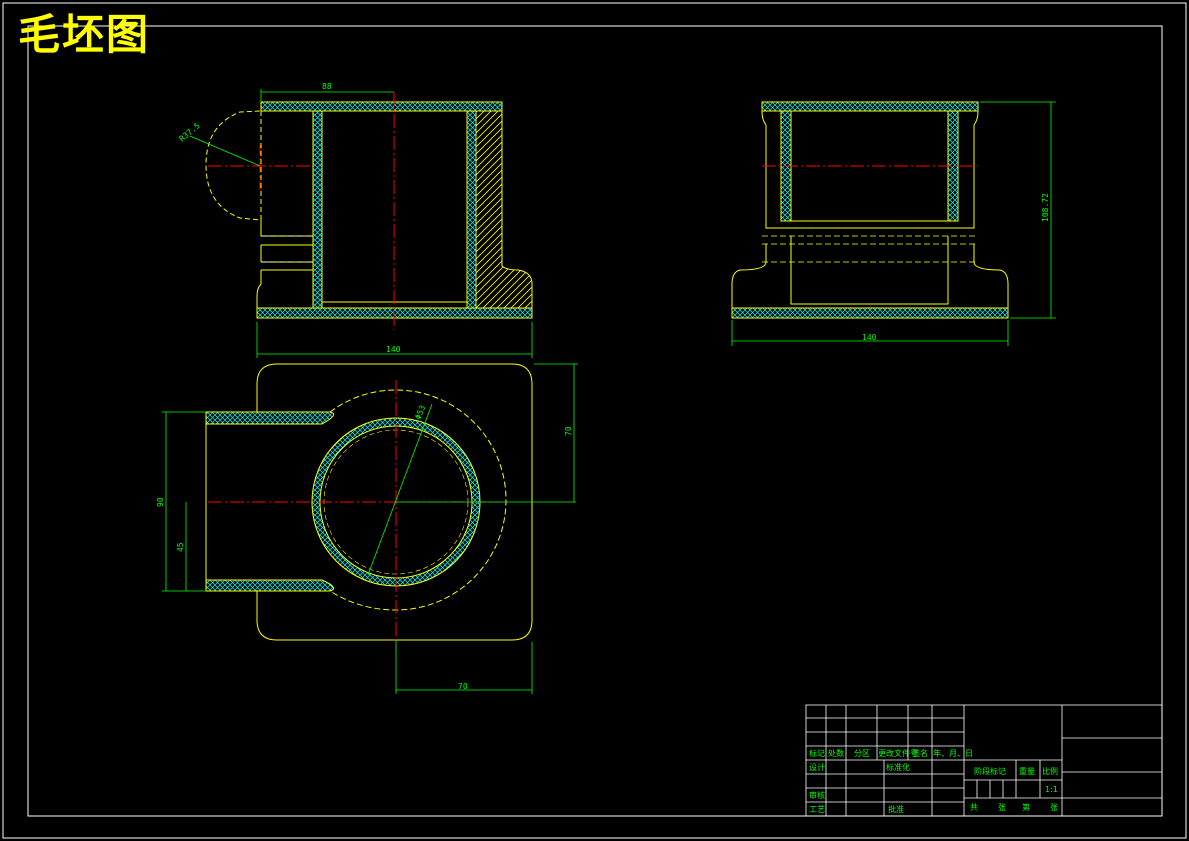 This screenshot has height=841, width=1189. I want to click on tb-zone: 分区, so click(862, 753).